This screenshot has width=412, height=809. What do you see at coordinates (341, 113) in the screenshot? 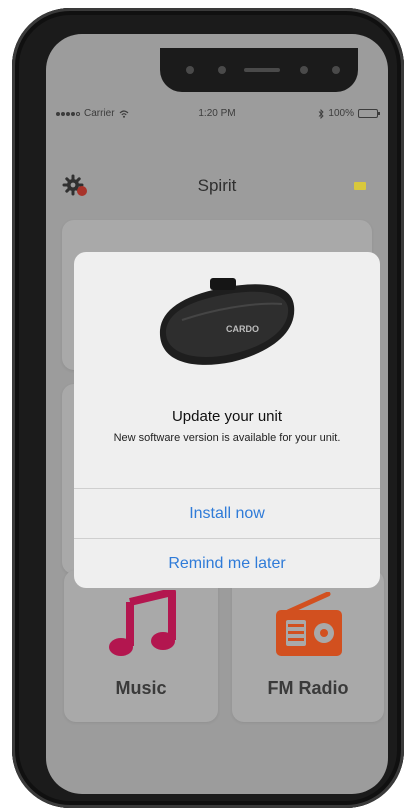
I see `battery-percent: 100%` at bounding box center [341, 113].